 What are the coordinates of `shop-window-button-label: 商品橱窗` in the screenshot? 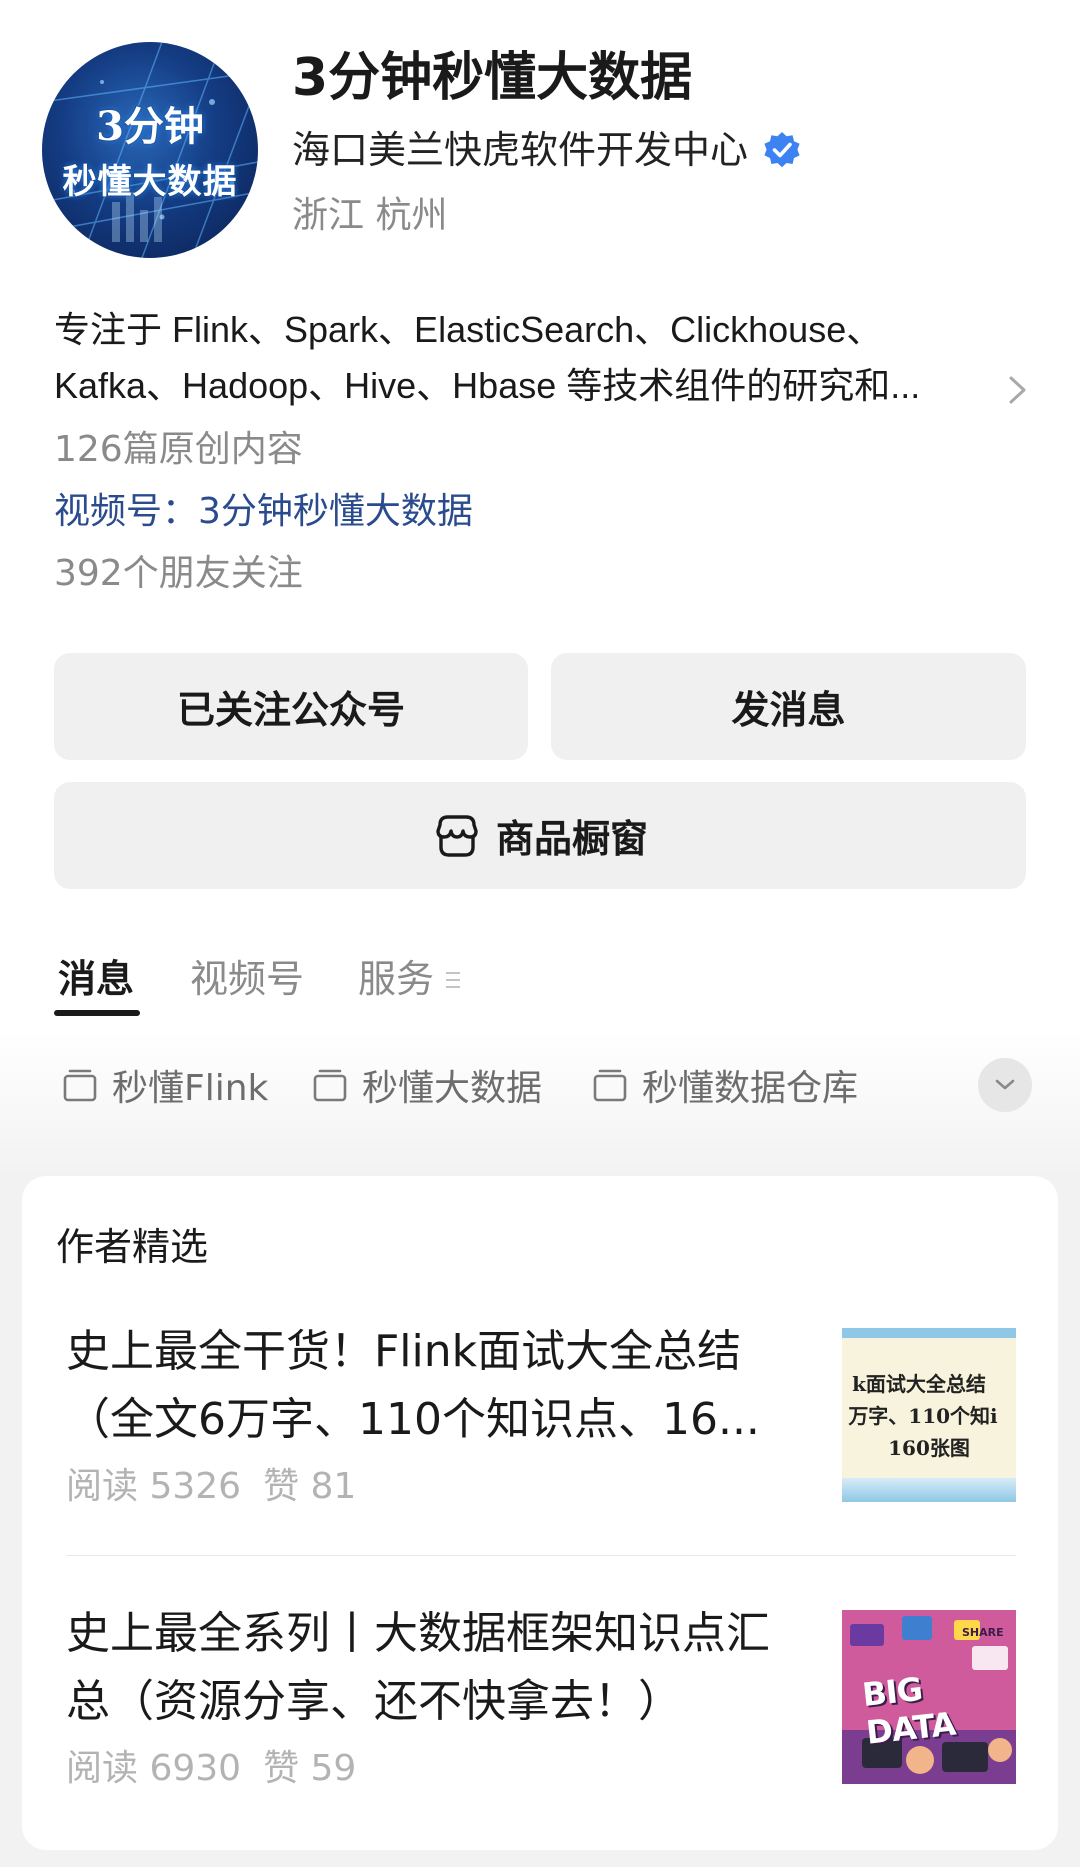 It's located at (571, 839).